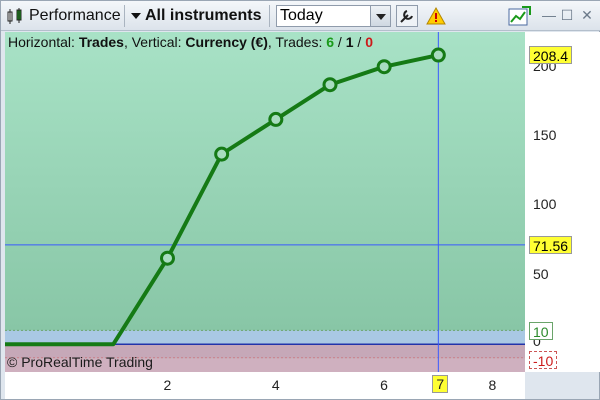 Image resolution: width=600 pixels, height=400 pixels. What do you see at coordinates (587, 15) in the screenshot?
I see `close-icon: ✕` at bounding box center [587, 15].